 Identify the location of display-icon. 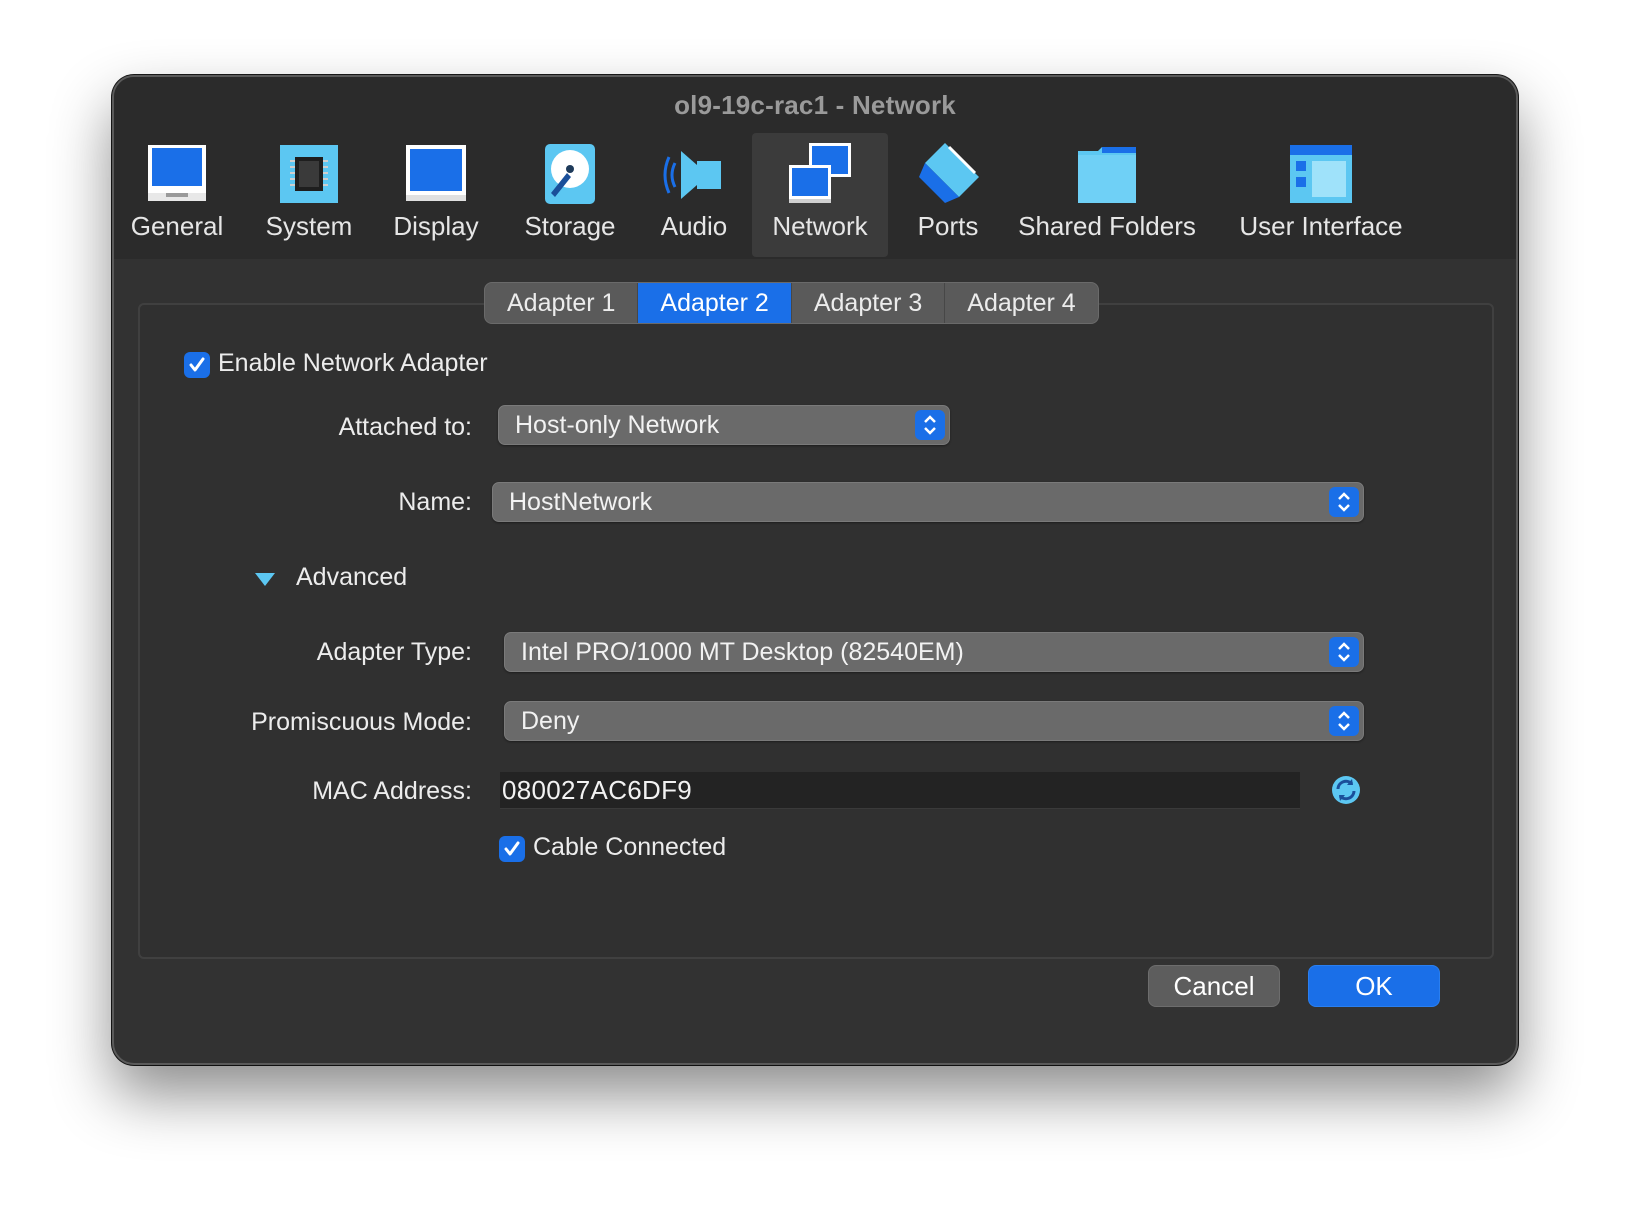
(436, 173).